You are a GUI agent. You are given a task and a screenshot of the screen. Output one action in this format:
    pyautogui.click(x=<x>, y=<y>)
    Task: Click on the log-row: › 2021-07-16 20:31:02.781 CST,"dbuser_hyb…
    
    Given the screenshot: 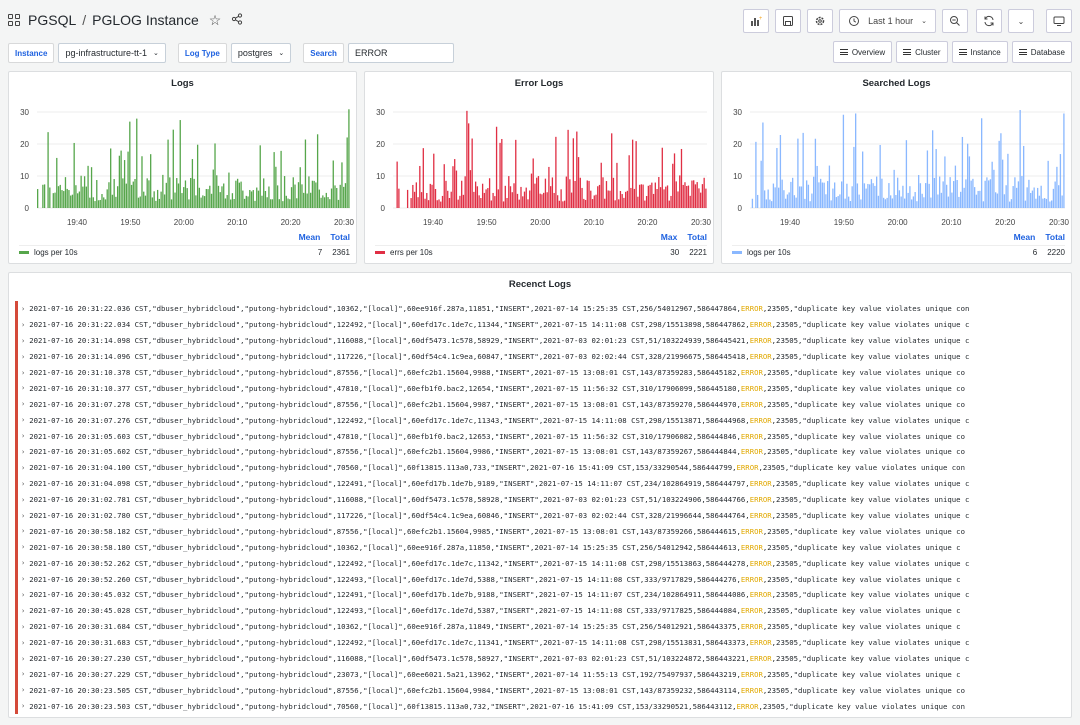 What is the action you would take?
    pyautogui.click(x=543, y=499)
    